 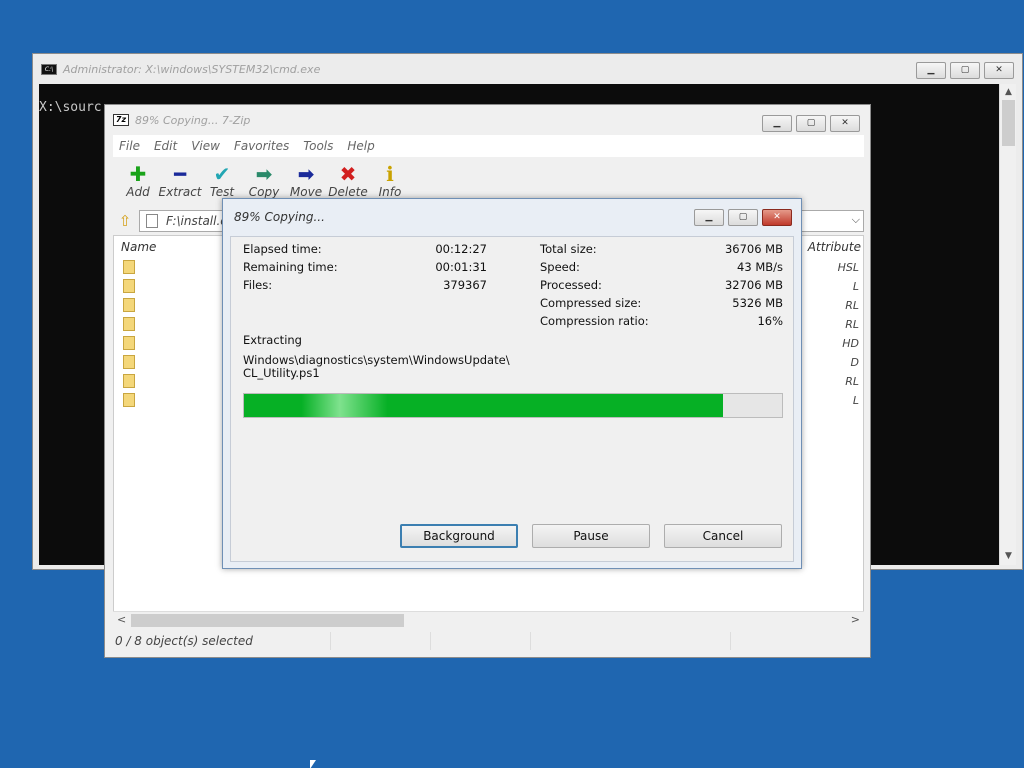 What do you see at coordinates (854, 362) in the screenshot?
I see `attribute-cell: D` at bounding box center [854, 362].